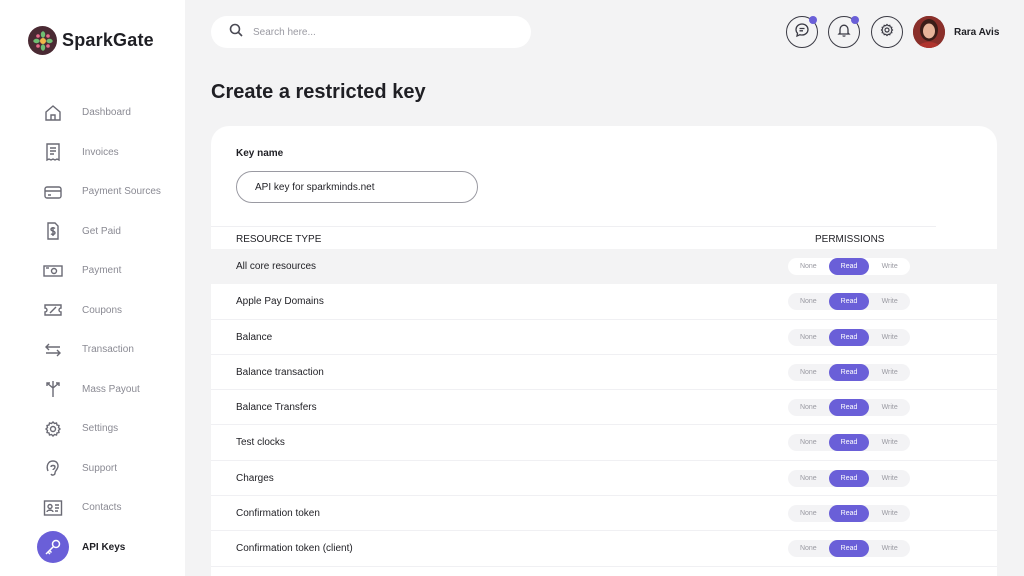 Image resolution: width=1024 pixels, height=576 pixels. What do you see at coordinates (101, 231) in the screenshot?
I see `sidebar-item-label: Get Paid` at bounding box center [101, 231].